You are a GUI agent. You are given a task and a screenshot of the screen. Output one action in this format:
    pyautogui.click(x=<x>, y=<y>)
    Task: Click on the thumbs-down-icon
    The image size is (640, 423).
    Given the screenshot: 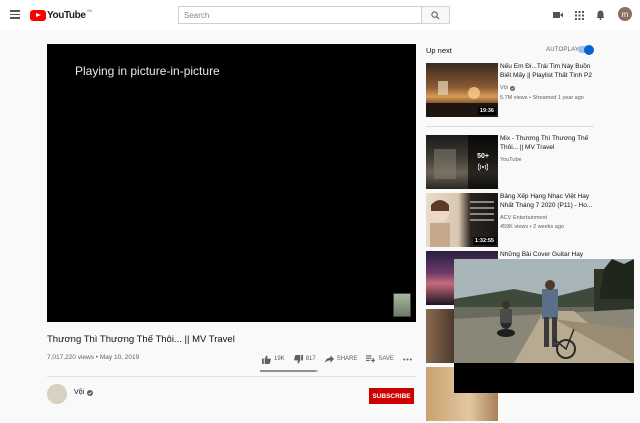 What is the action you would take?
    pyautogui.click(x=298, y=359)
    